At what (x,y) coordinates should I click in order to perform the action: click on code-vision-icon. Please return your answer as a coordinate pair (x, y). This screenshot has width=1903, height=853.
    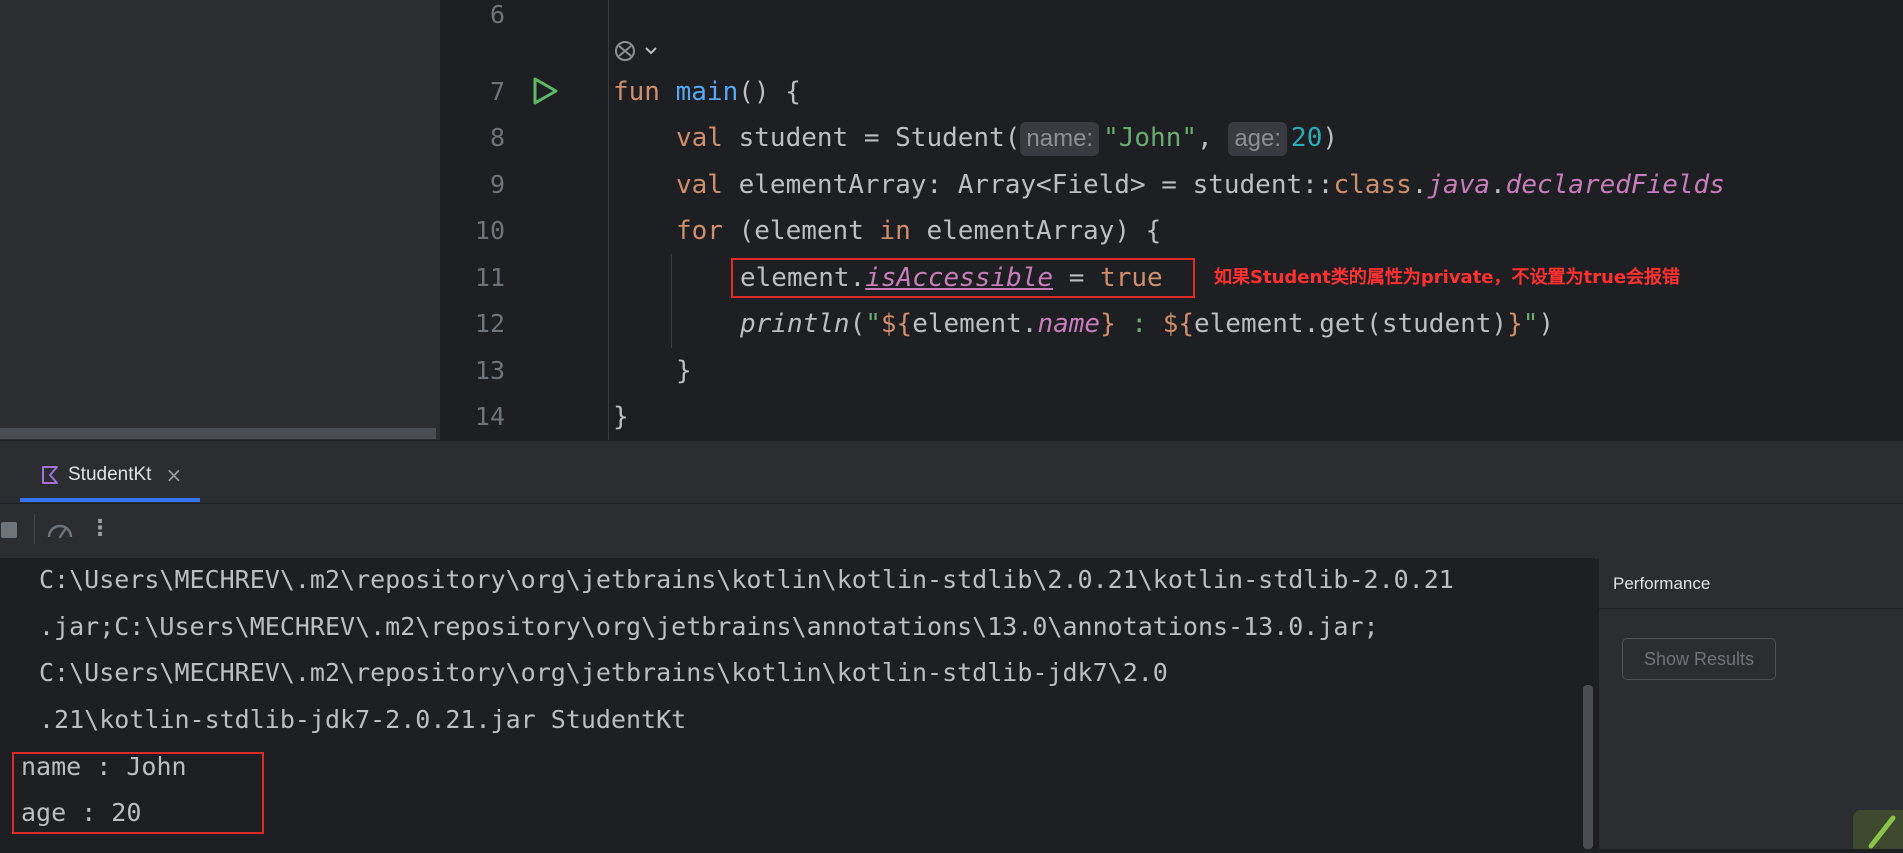
    Looking at the image, I should click on (636, 51).